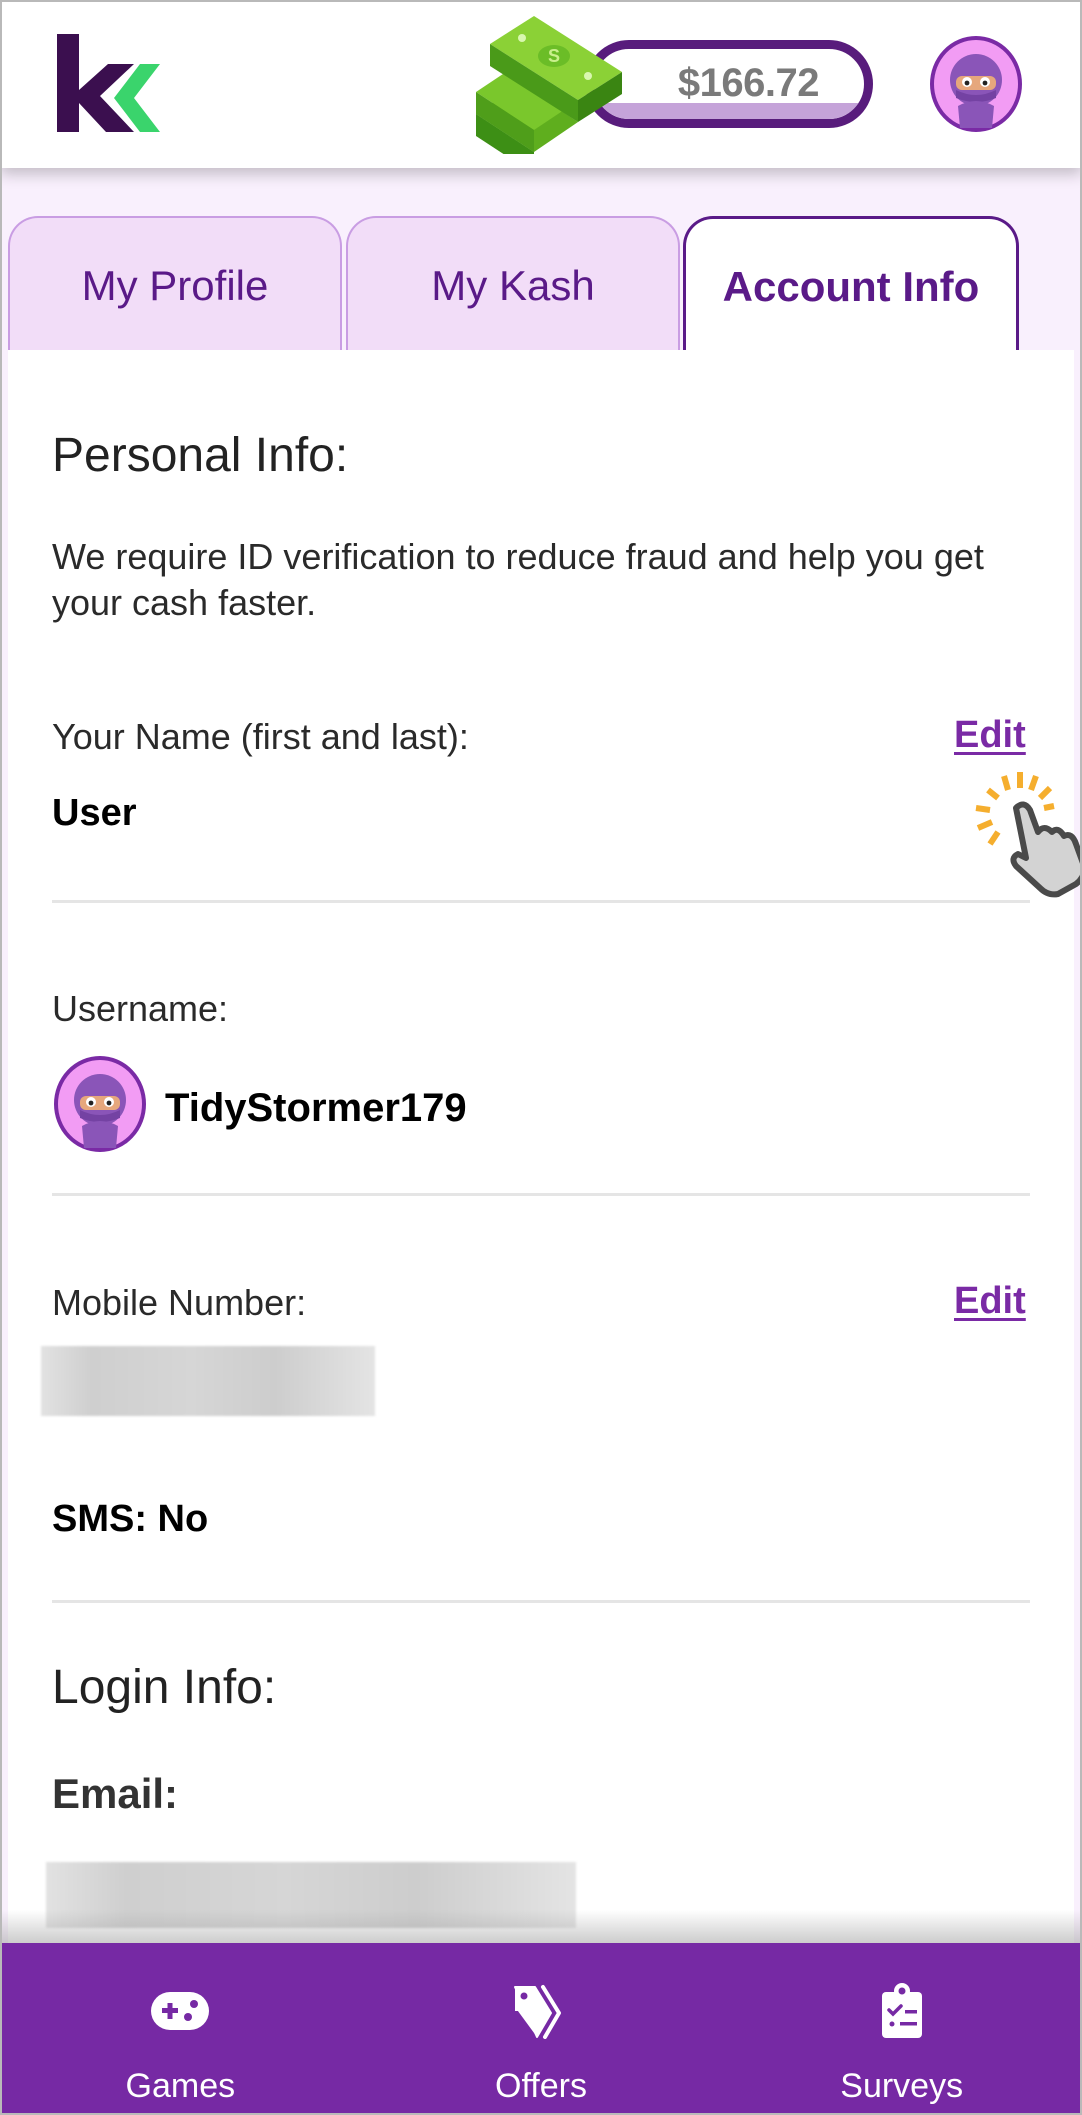 The width and height of the screenshot is (1082, 2115). I want to click on profile-avatar, so click(976, 84).